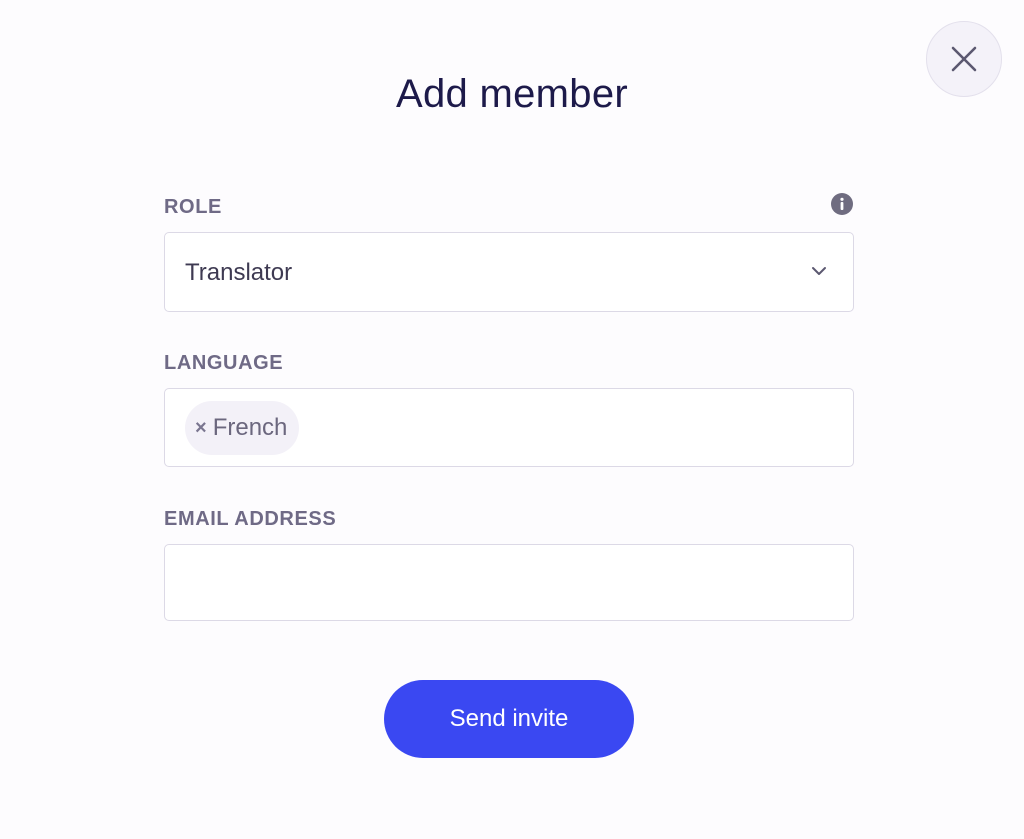  I want to click on close-icon, so click(964, 59).